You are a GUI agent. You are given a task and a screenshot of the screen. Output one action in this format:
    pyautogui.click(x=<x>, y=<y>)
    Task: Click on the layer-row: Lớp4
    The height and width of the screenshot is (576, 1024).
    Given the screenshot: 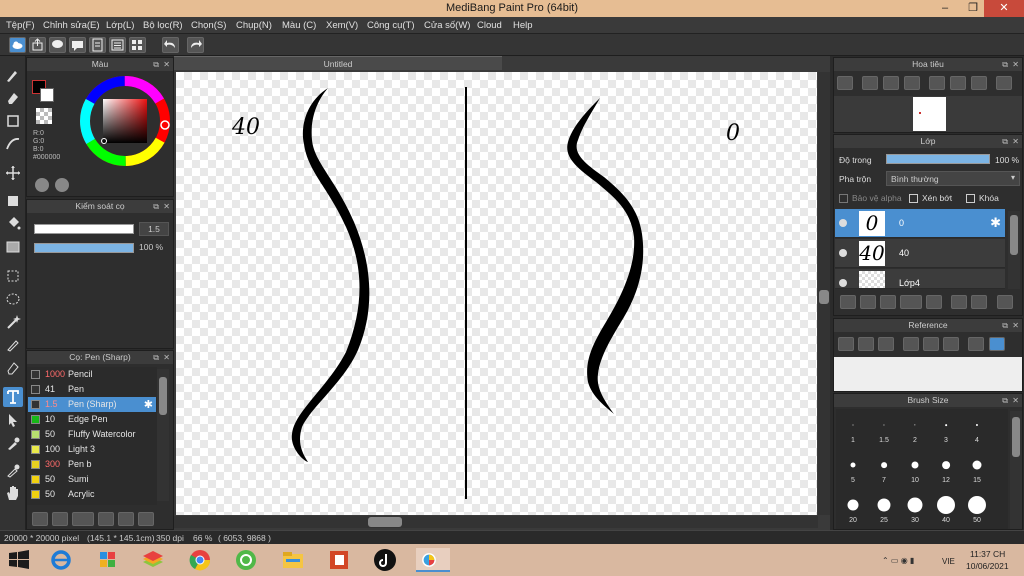 What is the action you would take?
    pyautogui.click(x=920, y=279)
    